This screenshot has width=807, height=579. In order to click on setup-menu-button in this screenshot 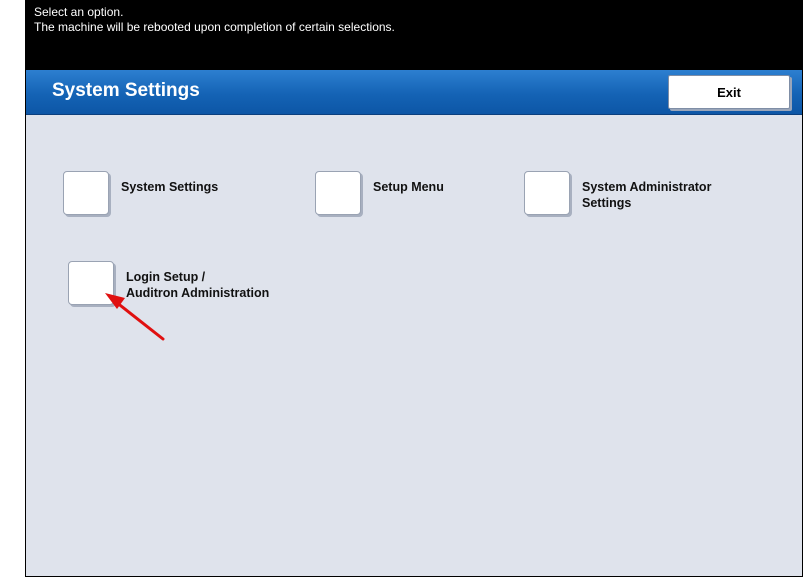, I will do `click(338, 193)`.